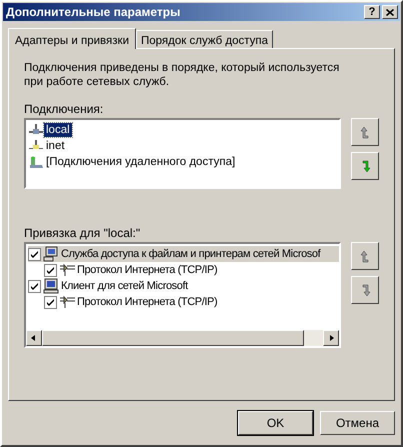 The height and width of the screenshot is (447, 403). I want to click on close-icon, so click(390, 12).